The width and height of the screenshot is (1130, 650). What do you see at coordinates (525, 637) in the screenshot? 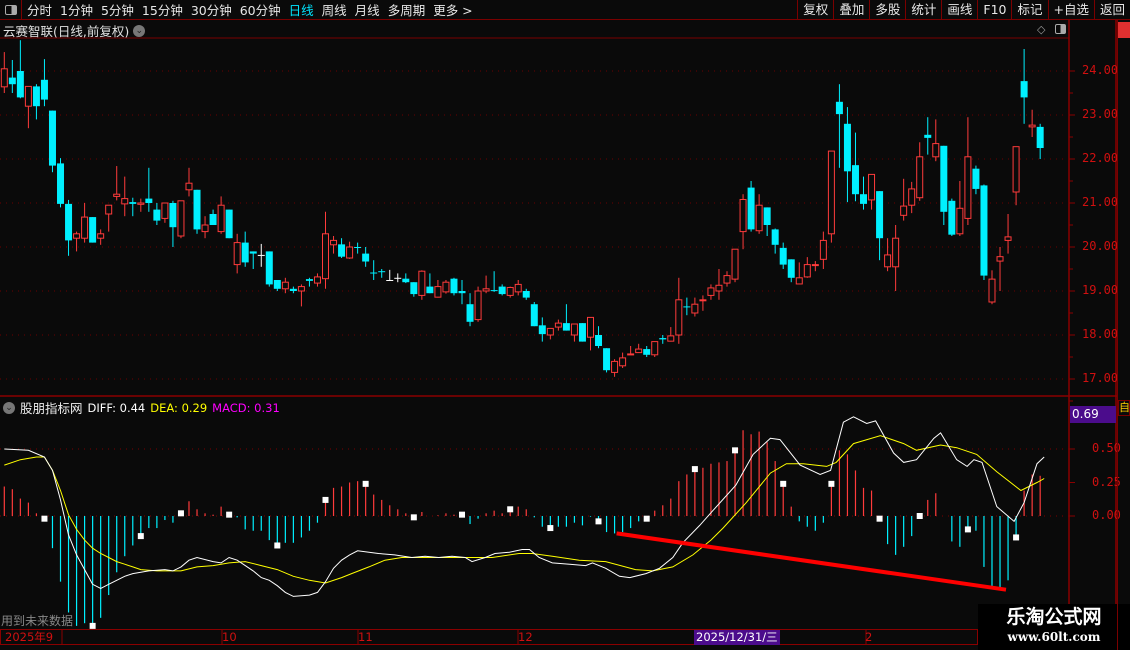
I see `date-label: 12` at bounding box center [525, 637].